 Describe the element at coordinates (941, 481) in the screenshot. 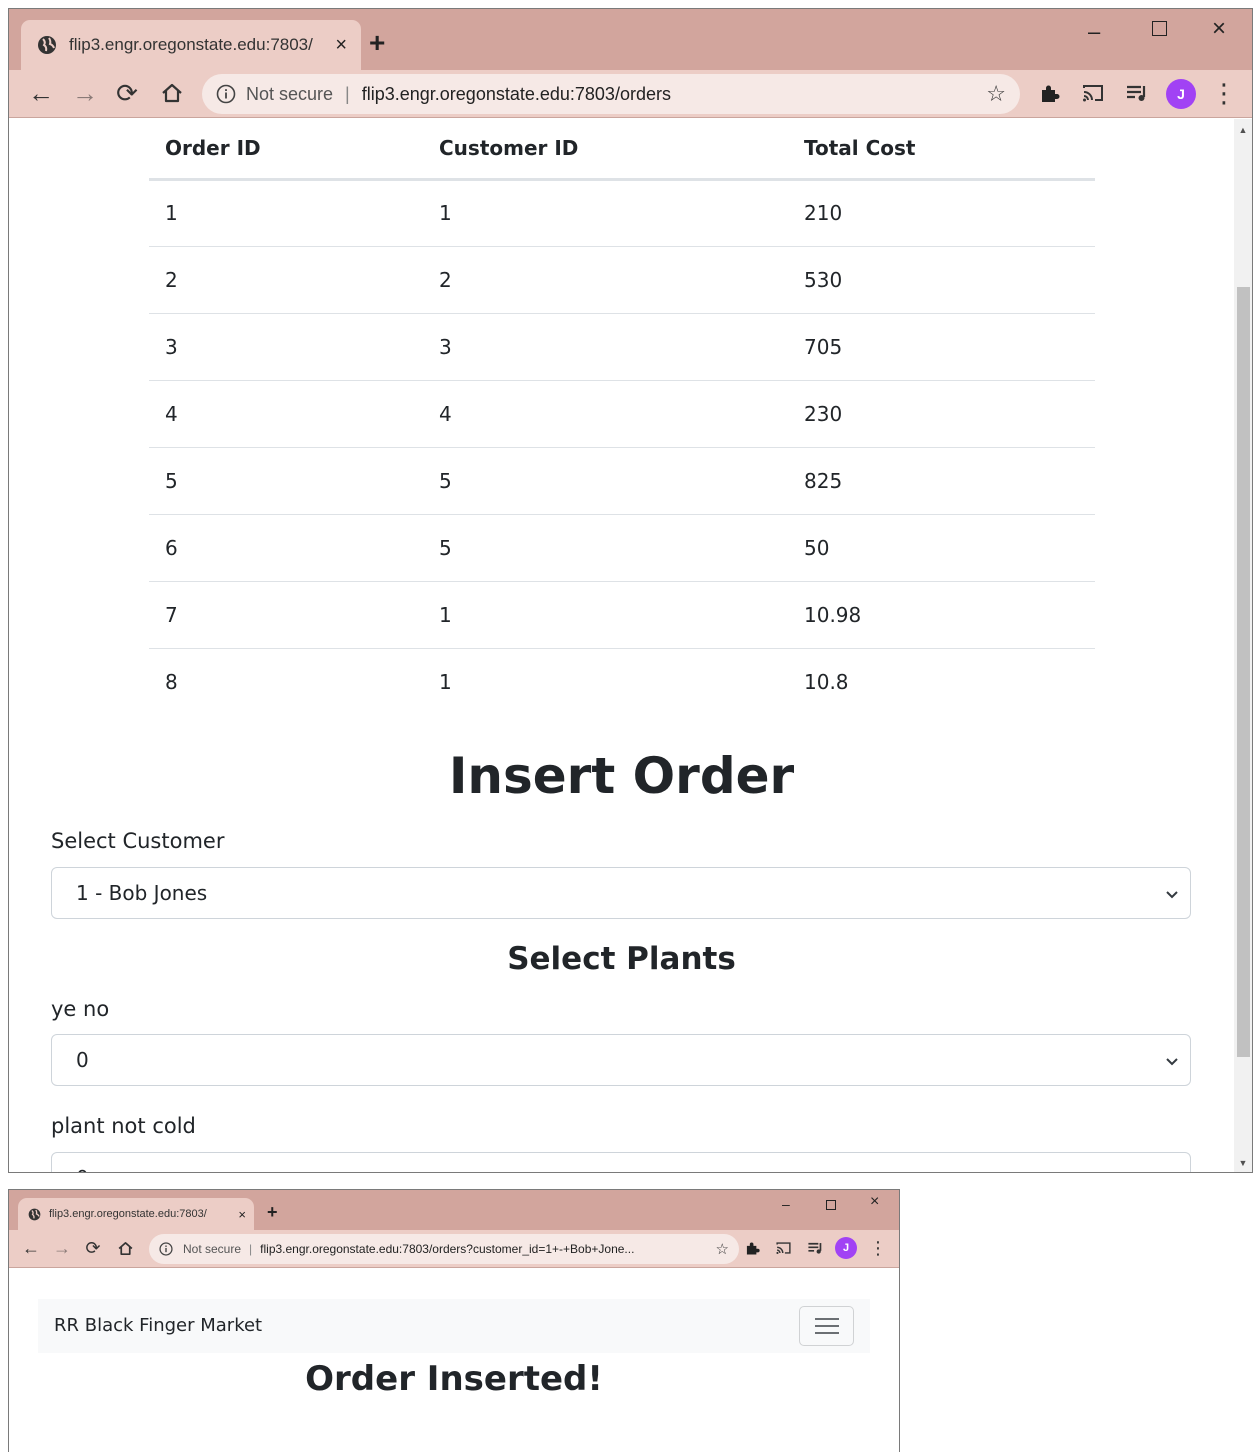

I see `total-cost-cell: 825` at that location.